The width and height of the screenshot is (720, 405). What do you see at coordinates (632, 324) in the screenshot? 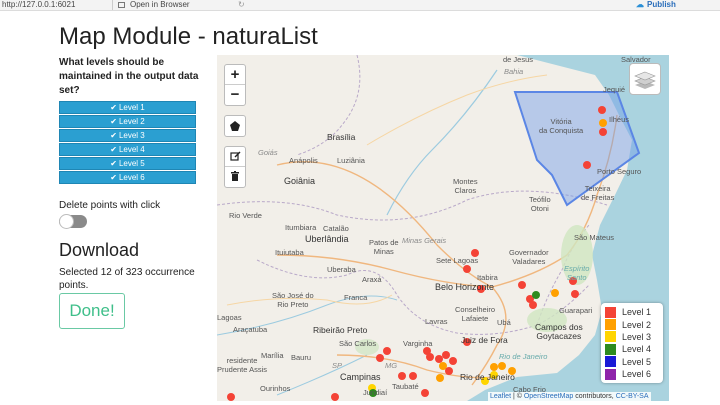
I see `legend-item: Level 2` at bounding box center [632, 324].